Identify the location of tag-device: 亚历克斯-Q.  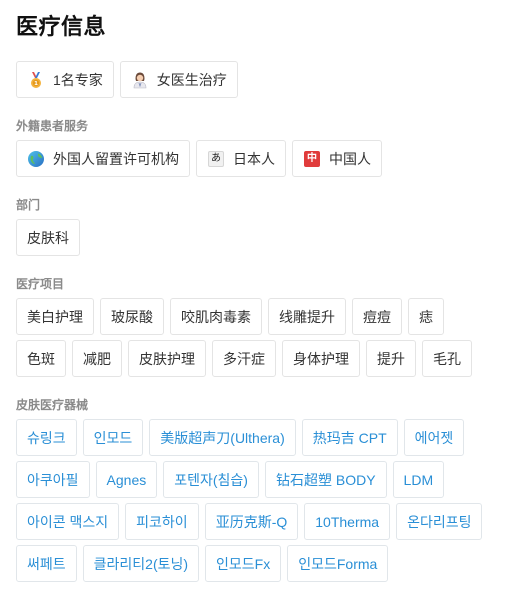
(251, 521).